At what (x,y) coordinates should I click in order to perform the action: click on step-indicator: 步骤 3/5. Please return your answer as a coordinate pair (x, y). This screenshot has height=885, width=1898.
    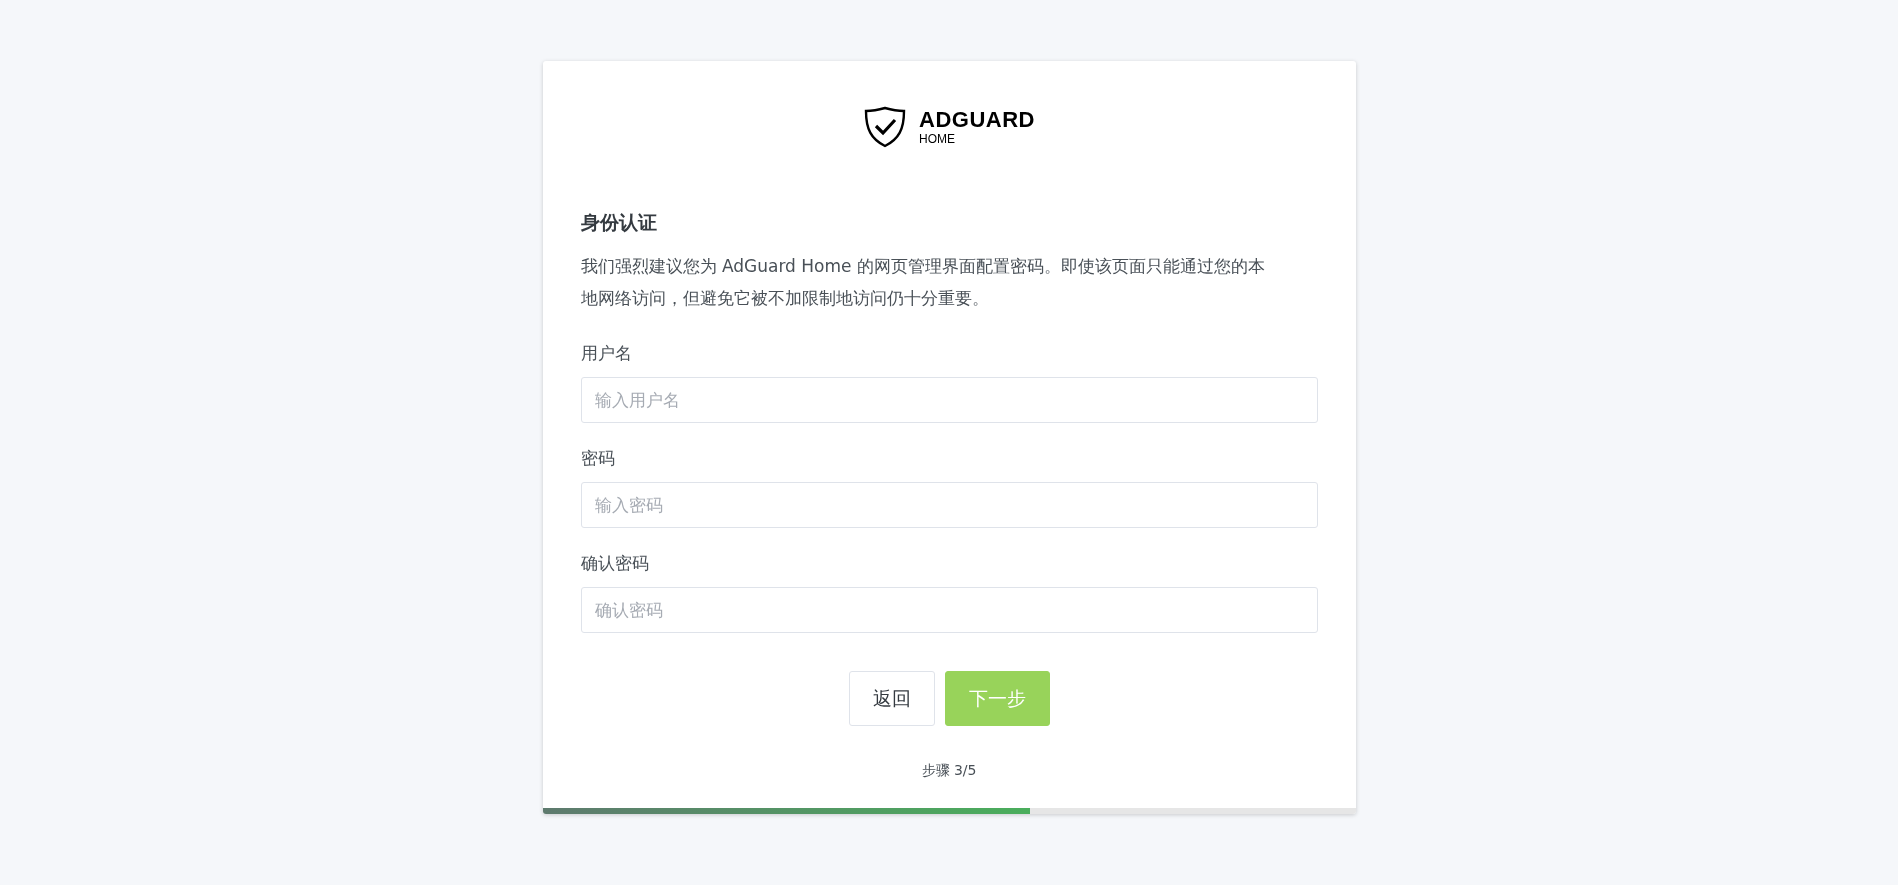
    Looking at the image, I should click on (949, 771).